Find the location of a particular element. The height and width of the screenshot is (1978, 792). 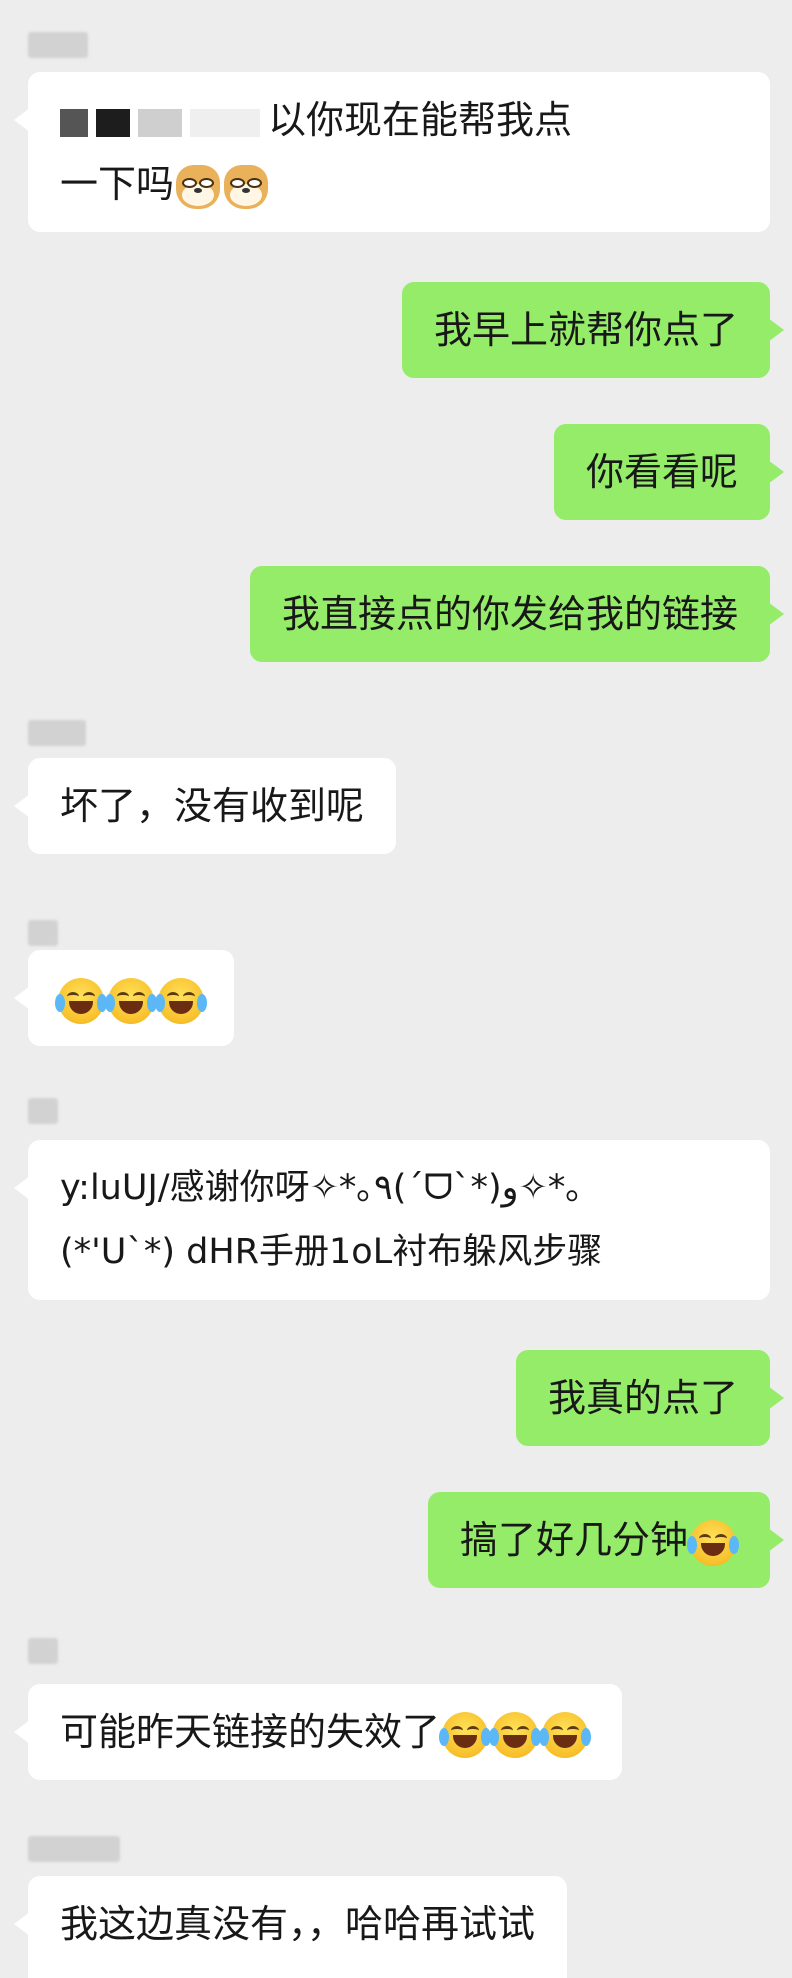

message-incoming: 我这边真没有，，哈哈再试试 is located at coordinates (290, 1927).